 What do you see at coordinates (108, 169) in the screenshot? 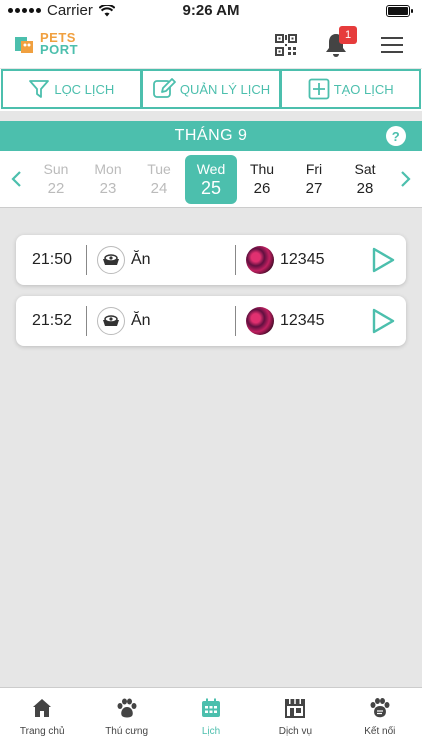
I see `day-name: Mon` at bounding box center [108, 169].